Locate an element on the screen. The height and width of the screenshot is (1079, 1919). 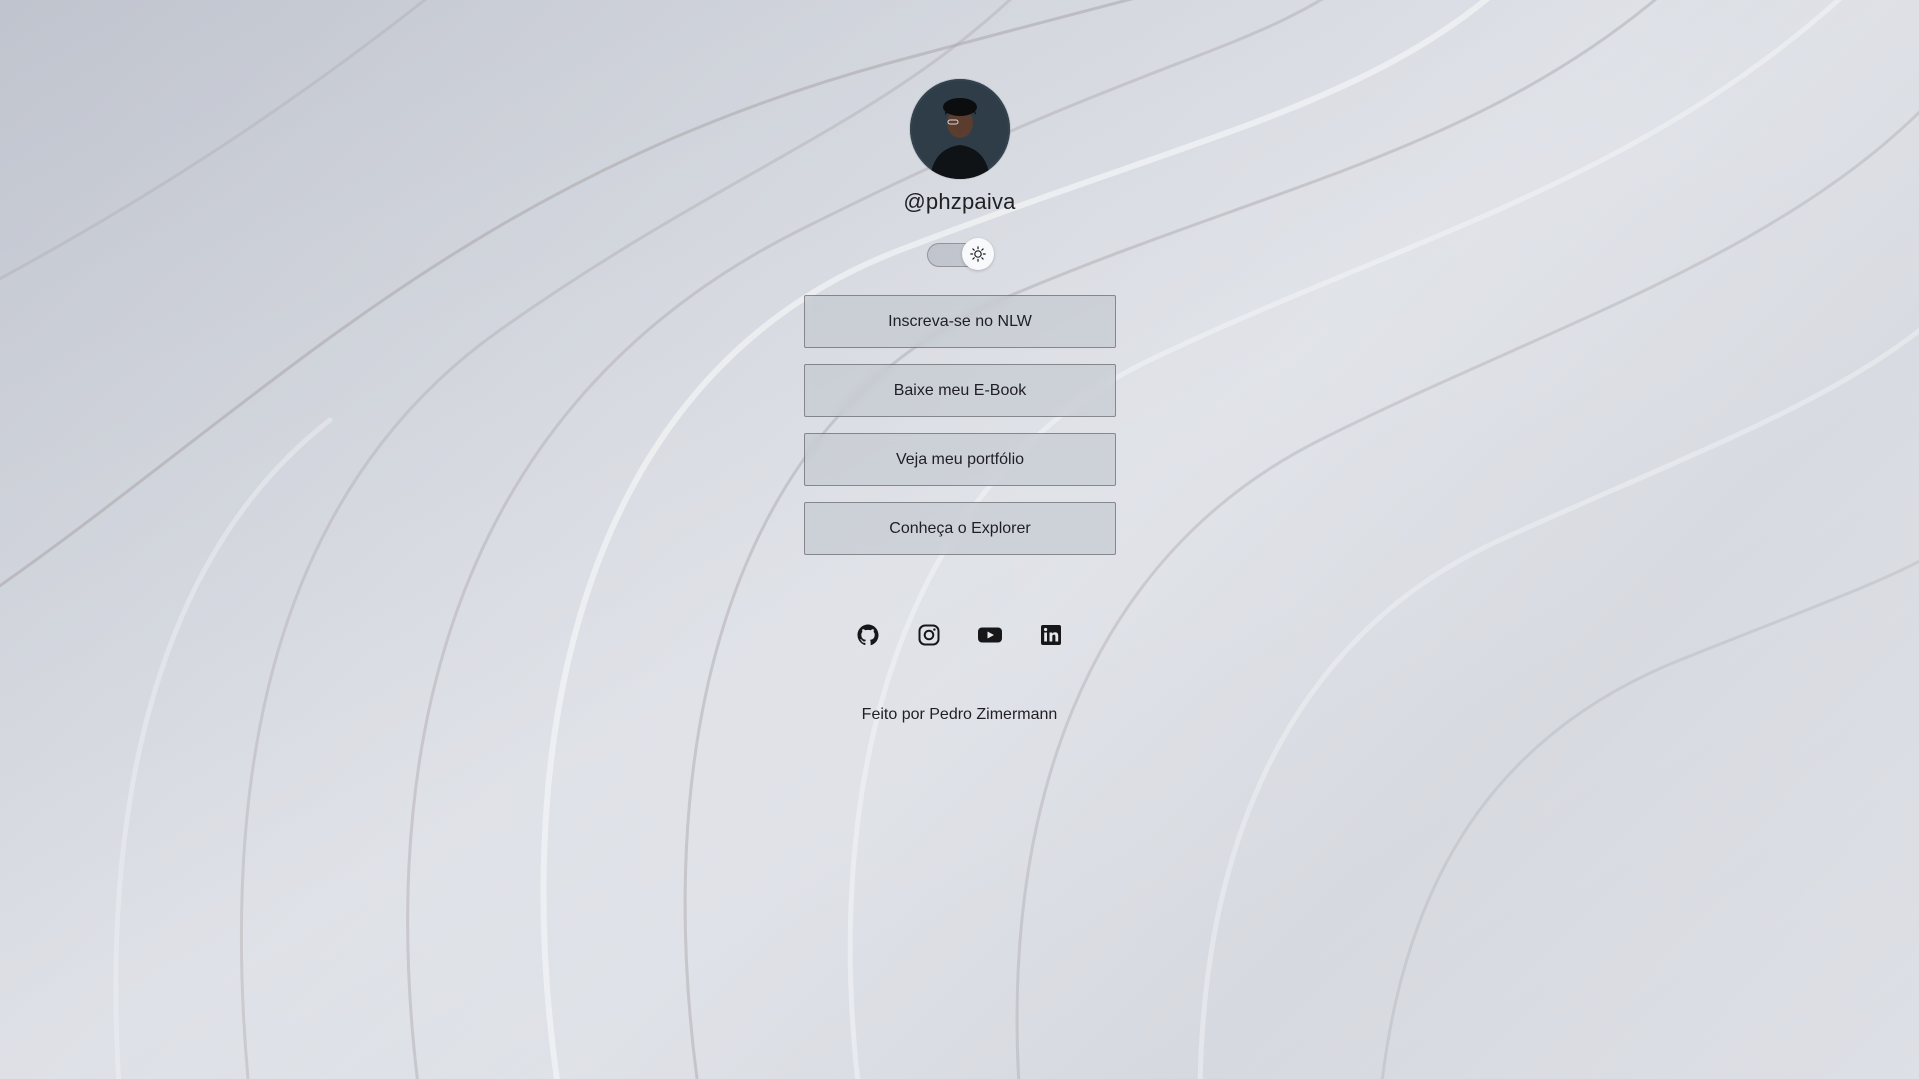
footer-credit: Feito por Pedro Zimermann is located at coordinates (959, 714).